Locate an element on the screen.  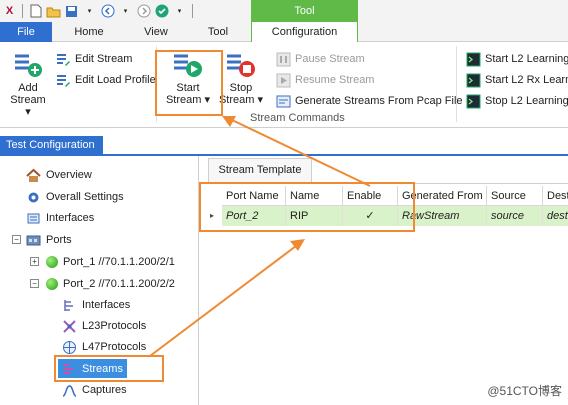
protocols-icon is located at coordinates (69, 326).